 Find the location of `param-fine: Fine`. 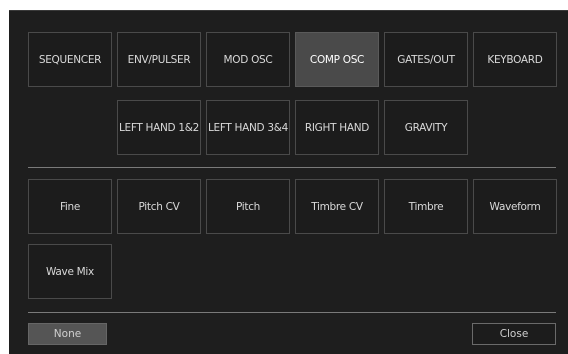

param-fine: Fine is located at coordinates (70, 206).